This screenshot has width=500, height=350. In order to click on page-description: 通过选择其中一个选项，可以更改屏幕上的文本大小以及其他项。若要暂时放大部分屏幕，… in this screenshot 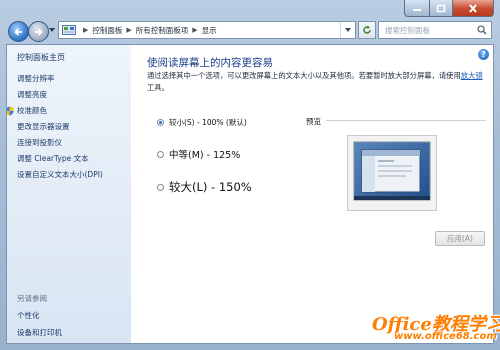, I will do `click(318, 82)`.